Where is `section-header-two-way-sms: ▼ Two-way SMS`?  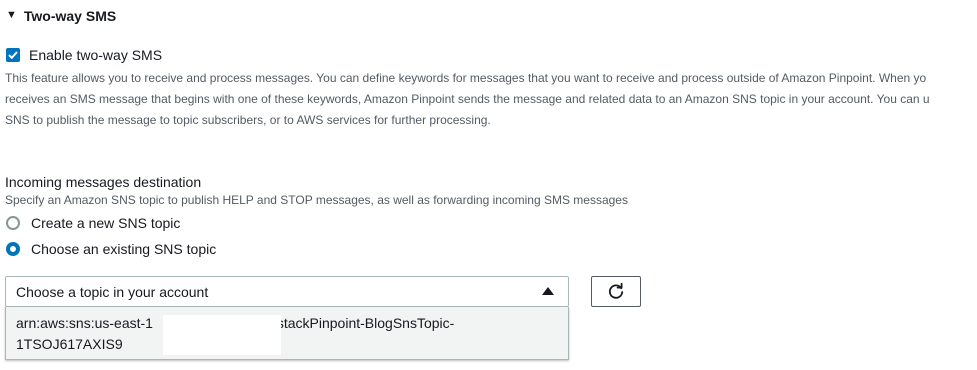 section-header-two-way-sms: ▼ Two-way SMS is located at coordinates (61, 16).